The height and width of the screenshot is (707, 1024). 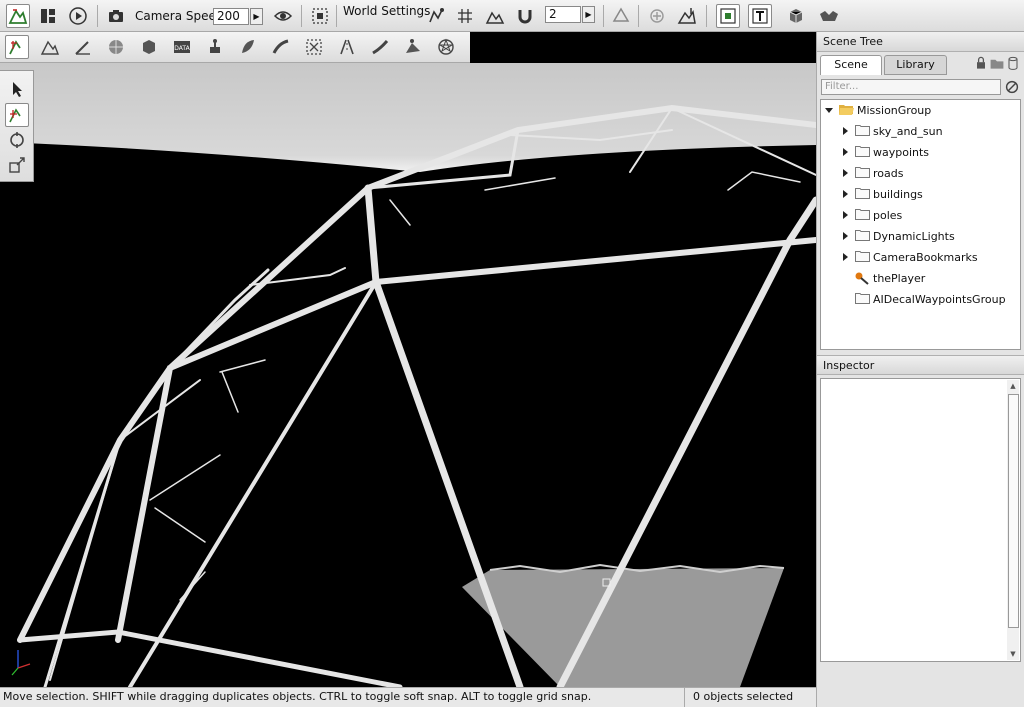 What do you see at coordinates (914, 236) in the screenshot?
I see `tree-item-label: DynamicLights` at bounding box center [914, 236].